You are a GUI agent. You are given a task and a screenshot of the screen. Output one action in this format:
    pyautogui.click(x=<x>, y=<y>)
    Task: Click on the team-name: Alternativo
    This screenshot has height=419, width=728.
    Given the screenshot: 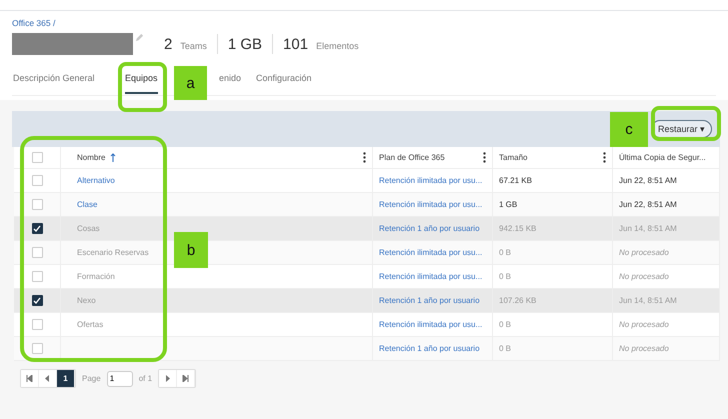 What is the action you would take?
    pyautogui.click(x=96, y=180)
    